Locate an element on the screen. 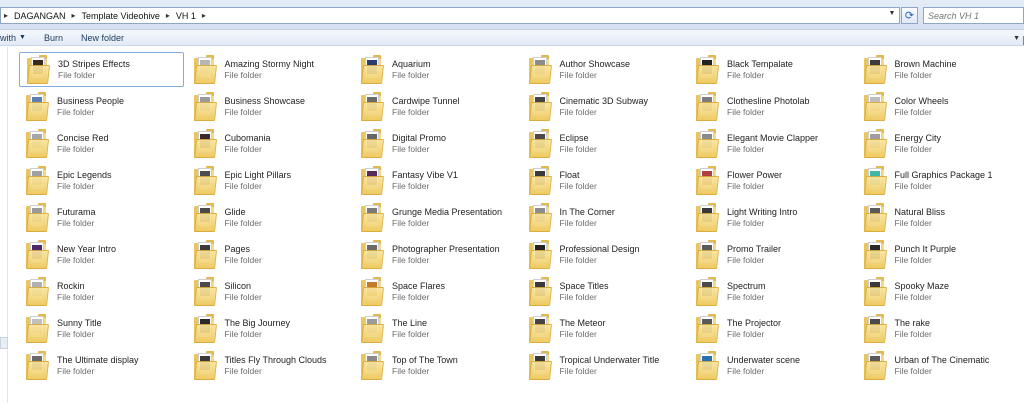 Image resolution: width=1024 pixels, height=403 pixels. folder-item: Underwater scene File folder is located at coordinates (771, 365).